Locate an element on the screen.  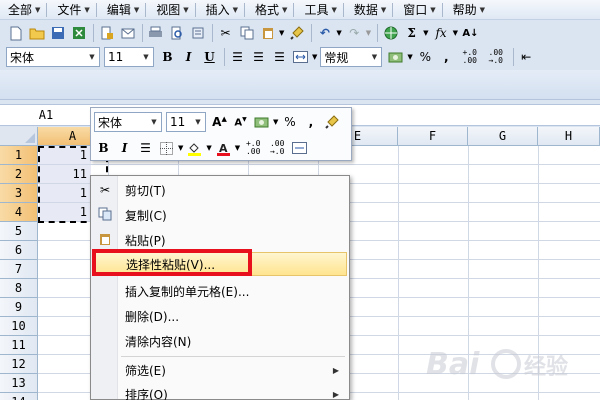
open-button is located at coordinates (36, 33).